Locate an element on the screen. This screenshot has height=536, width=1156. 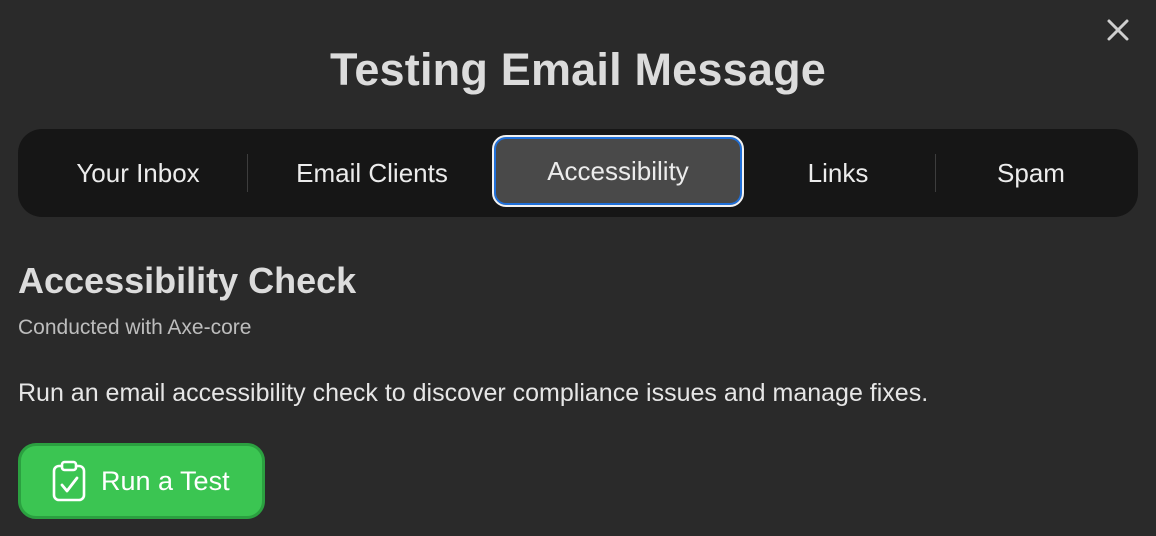
tab-label: Email Clients is located at coordinates (372, 172).